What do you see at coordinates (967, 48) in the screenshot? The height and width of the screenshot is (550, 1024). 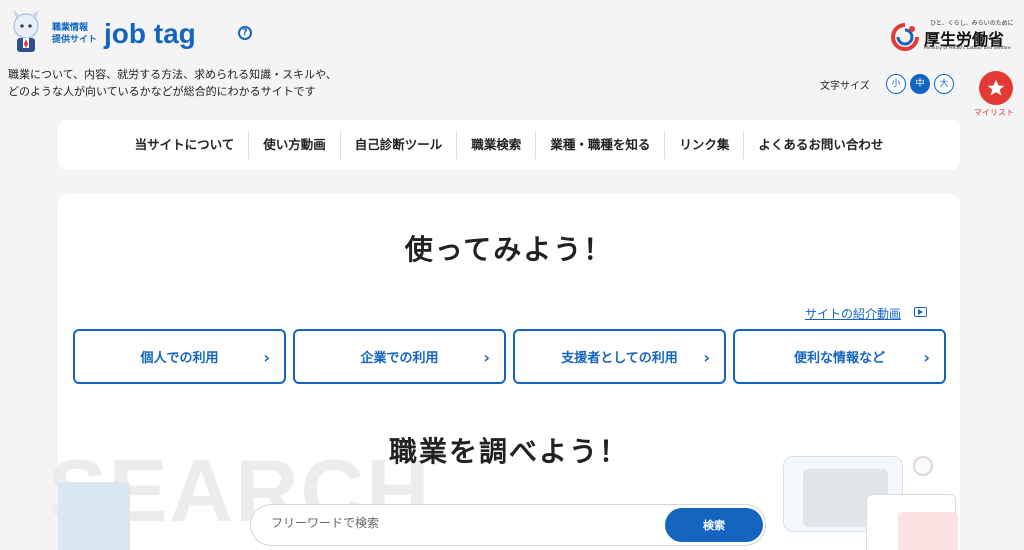 I see `ministry-english-name: Ministry of Health, Labour and Welfare` at bounding box center [967, 48].